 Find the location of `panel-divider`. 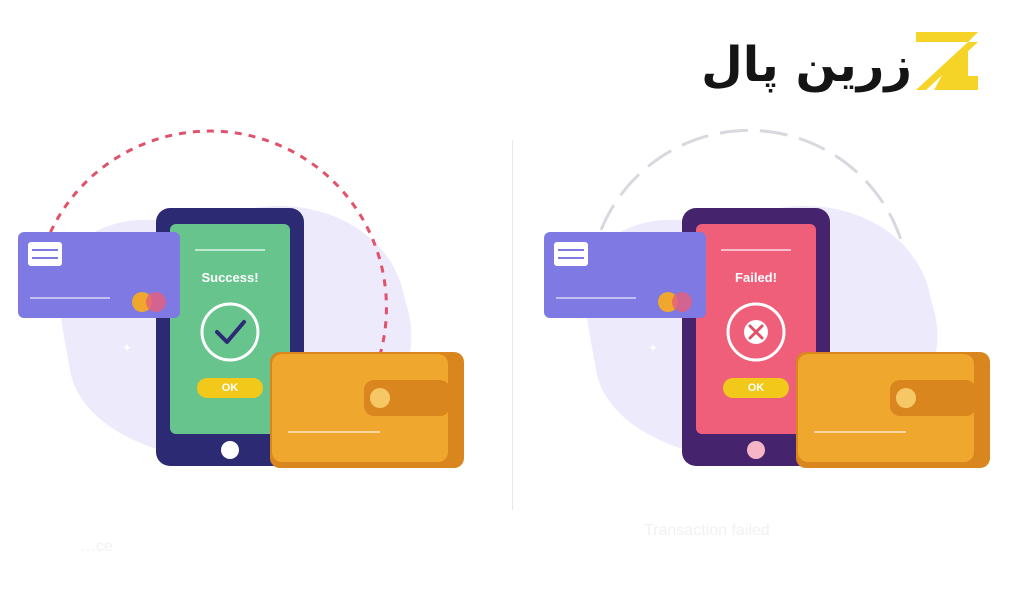

panel-divider is located at coordinates (512, 325).